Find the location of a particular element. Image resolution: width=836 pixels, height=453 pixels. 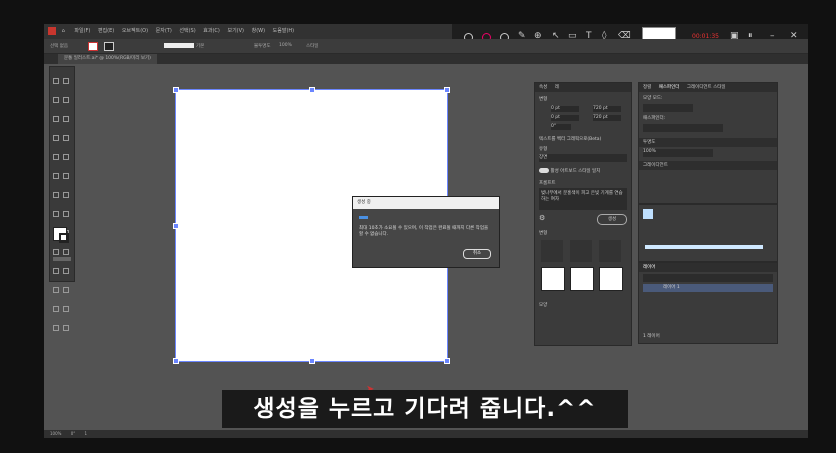

y-field: 0 pt is located at coordinates (565, 118).